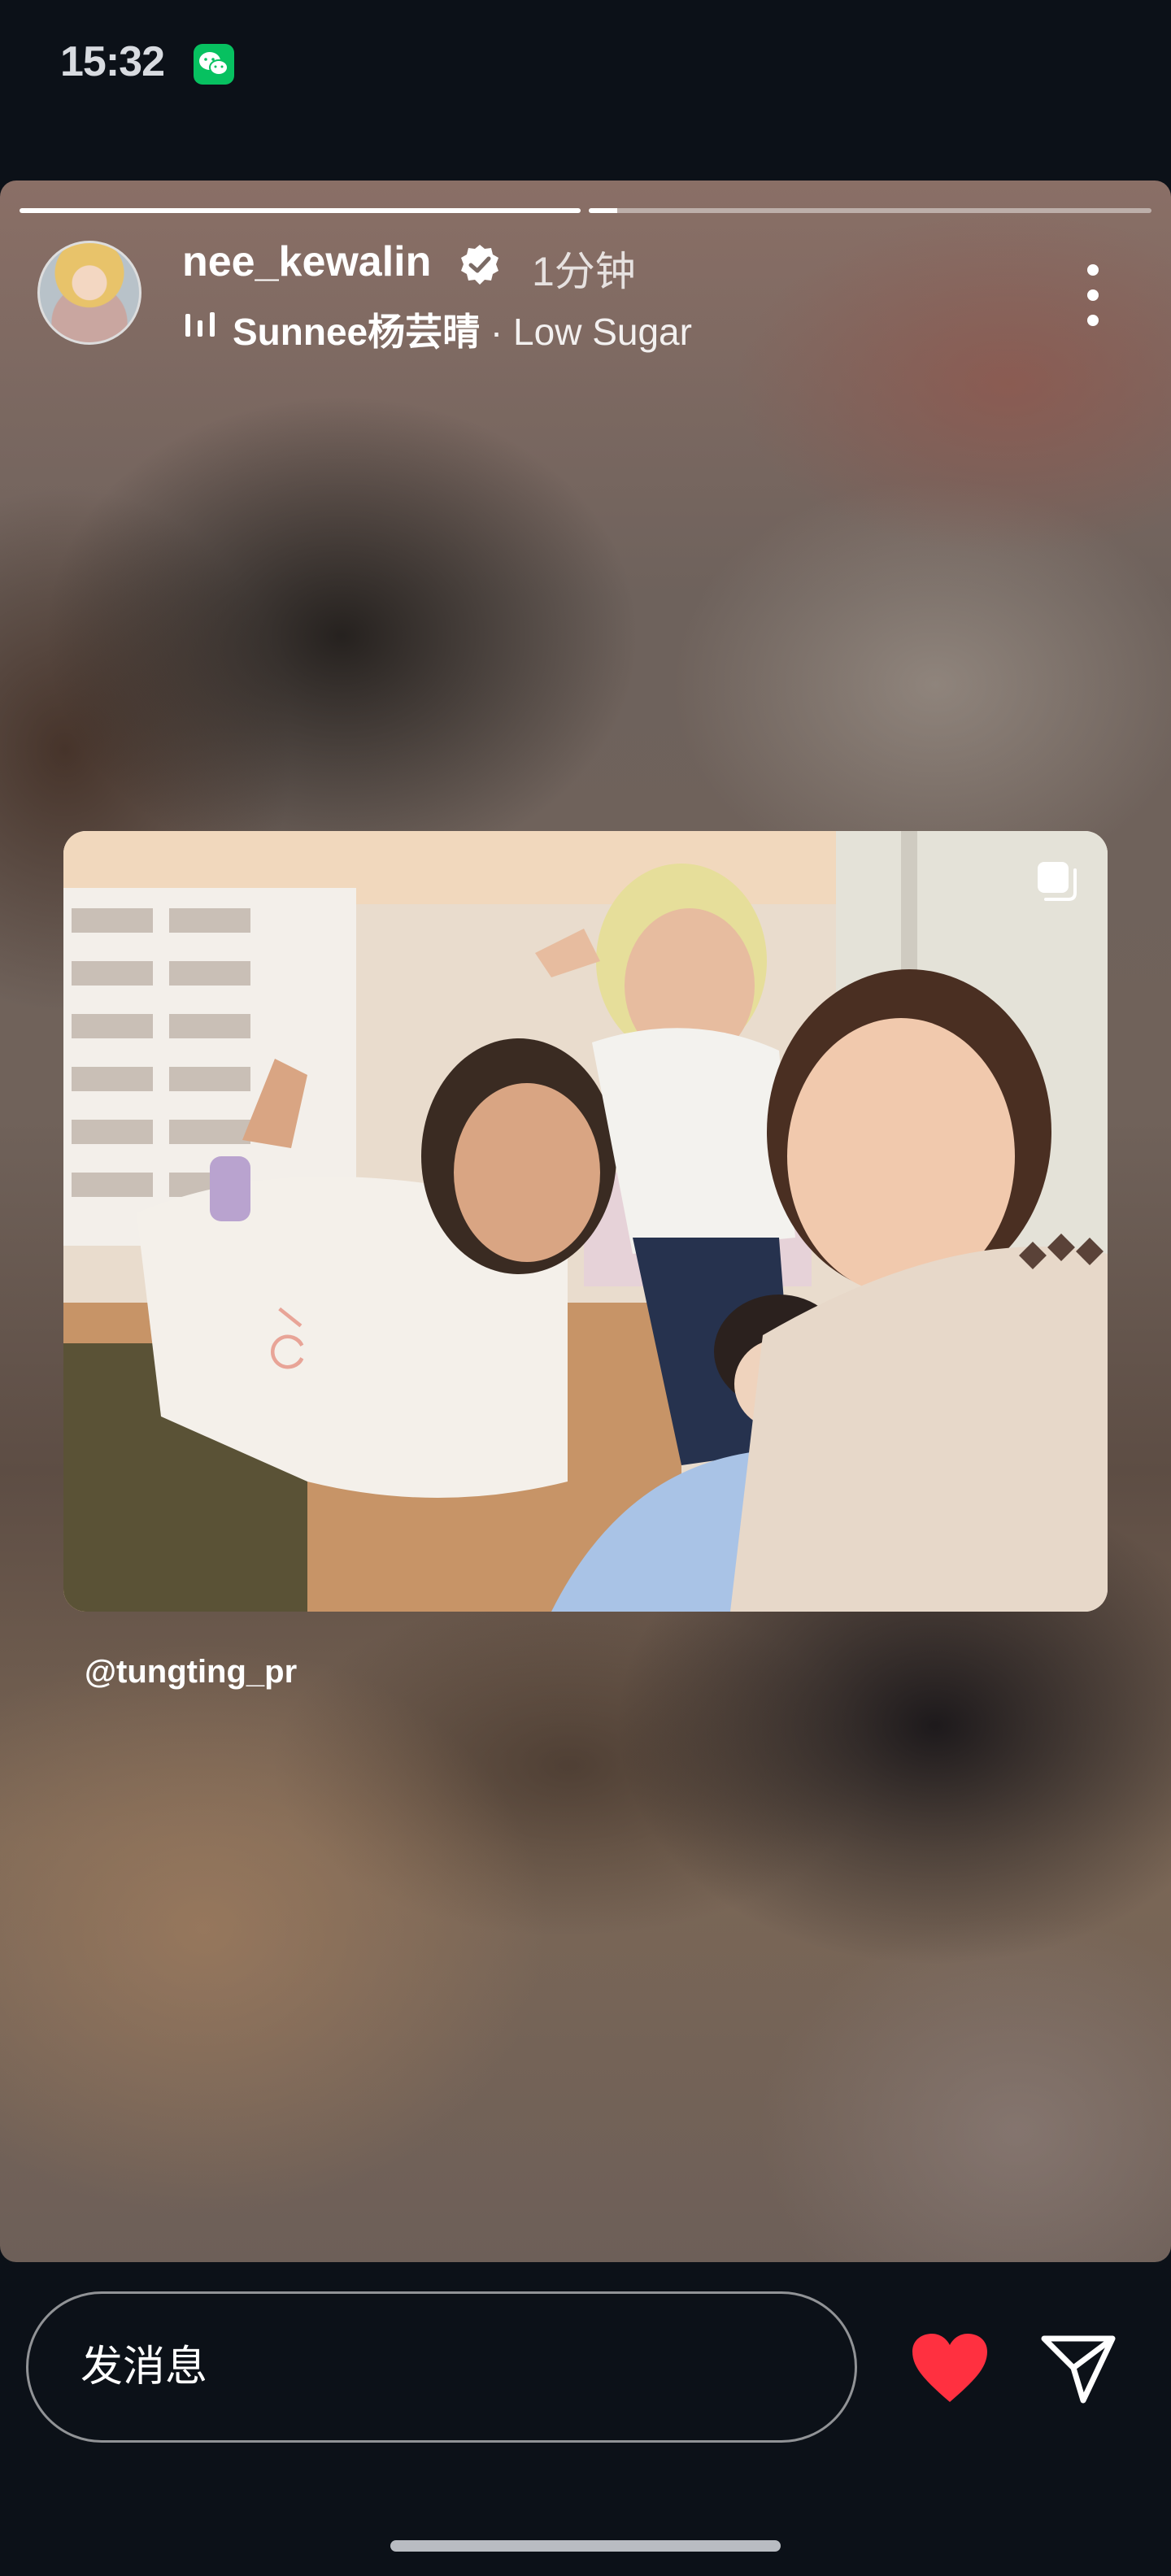 The width and height of the screenshot is (1171, 2576). I want to click on multiple-photos-icon, so click(1057, 882).